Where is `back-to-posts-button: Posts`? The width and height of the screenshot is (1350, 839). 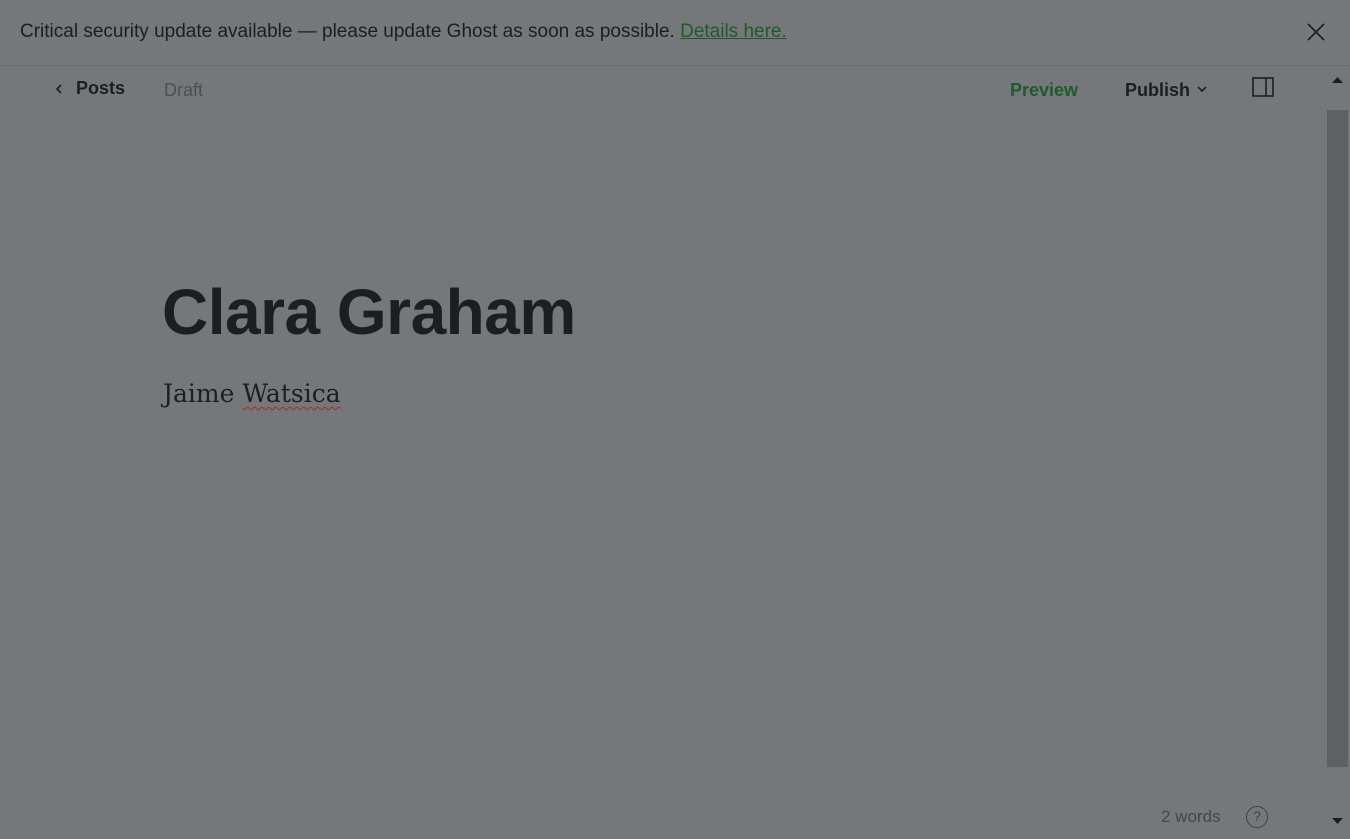 back-to-posts-button: Posts is located at coordinates (88, 88).